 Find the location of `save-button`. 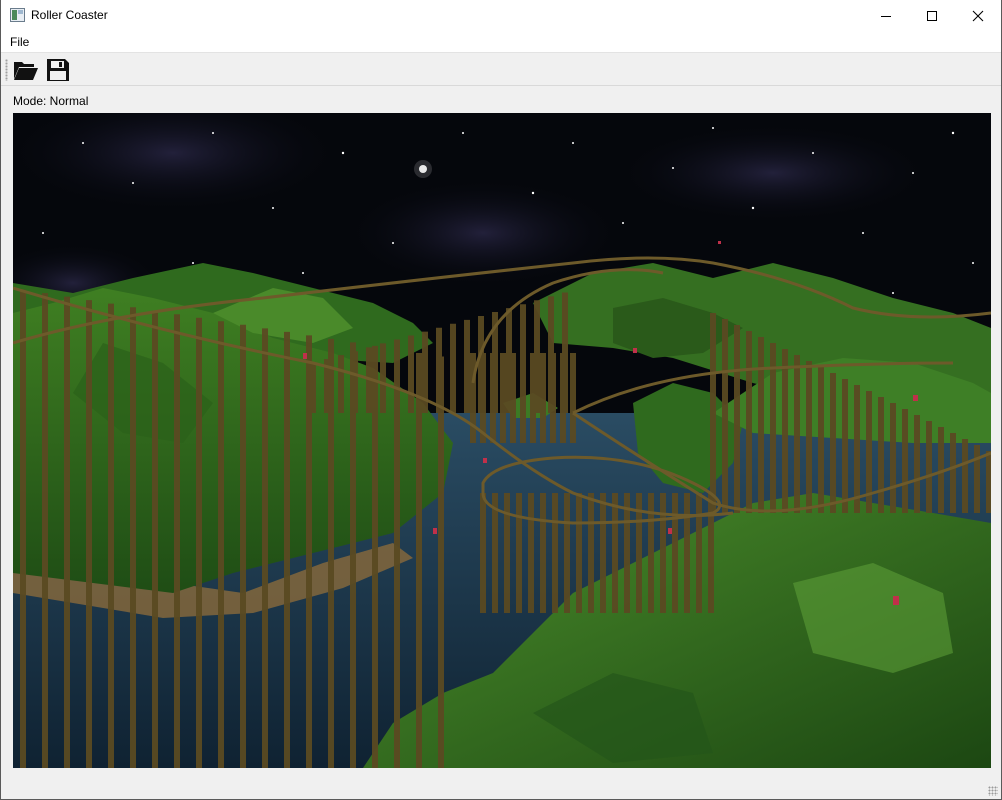

save-button is located at coordinates (58, 70).